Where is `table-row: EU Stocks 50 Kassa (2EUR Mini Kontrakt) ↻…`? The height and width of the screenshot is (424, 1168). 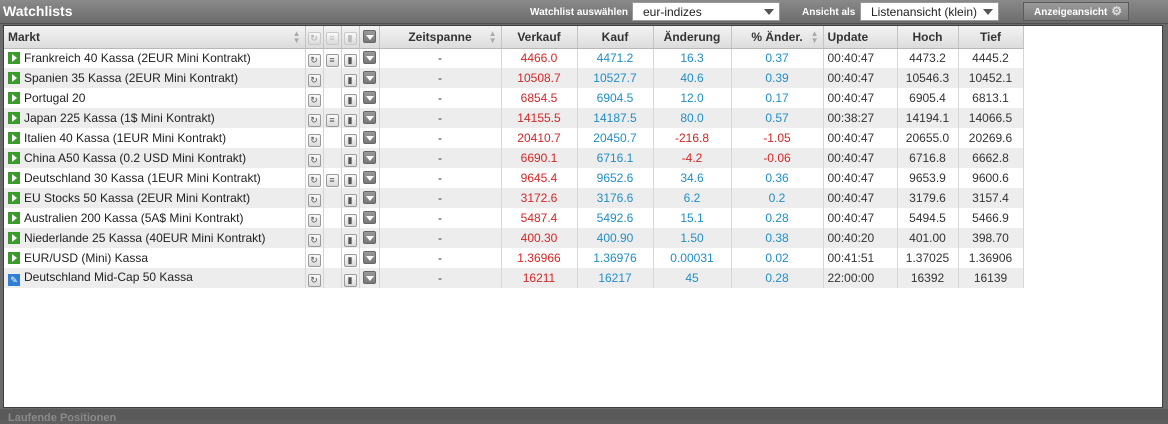 table-row: EU Stocks 50 Kassa (2EUR Mini Kontrakt) ↻… is located at coordinates (514, 198).